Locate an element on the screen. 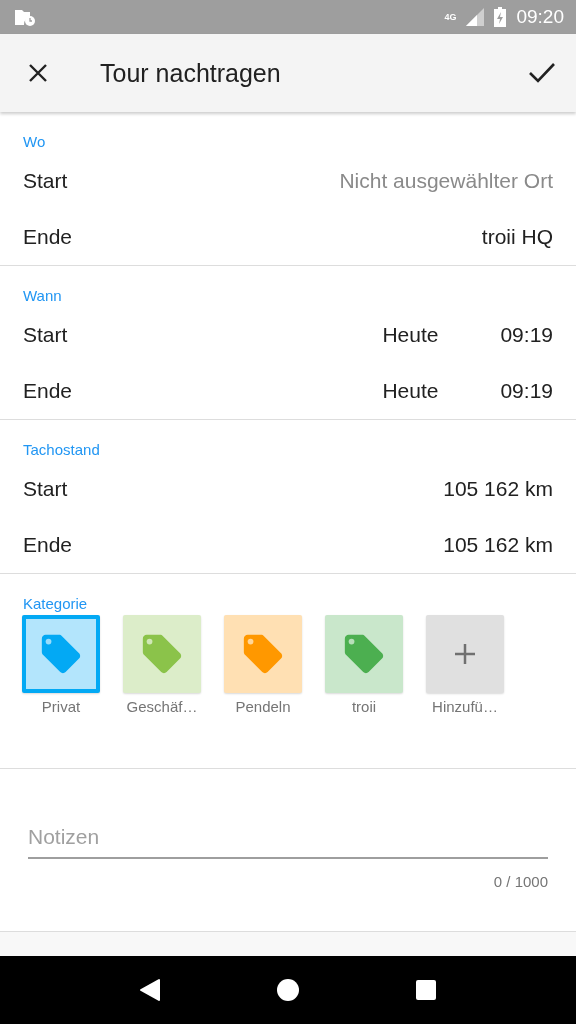 The image size is (576, 1024). category-label: Privat is located at coordinates (61, 706).